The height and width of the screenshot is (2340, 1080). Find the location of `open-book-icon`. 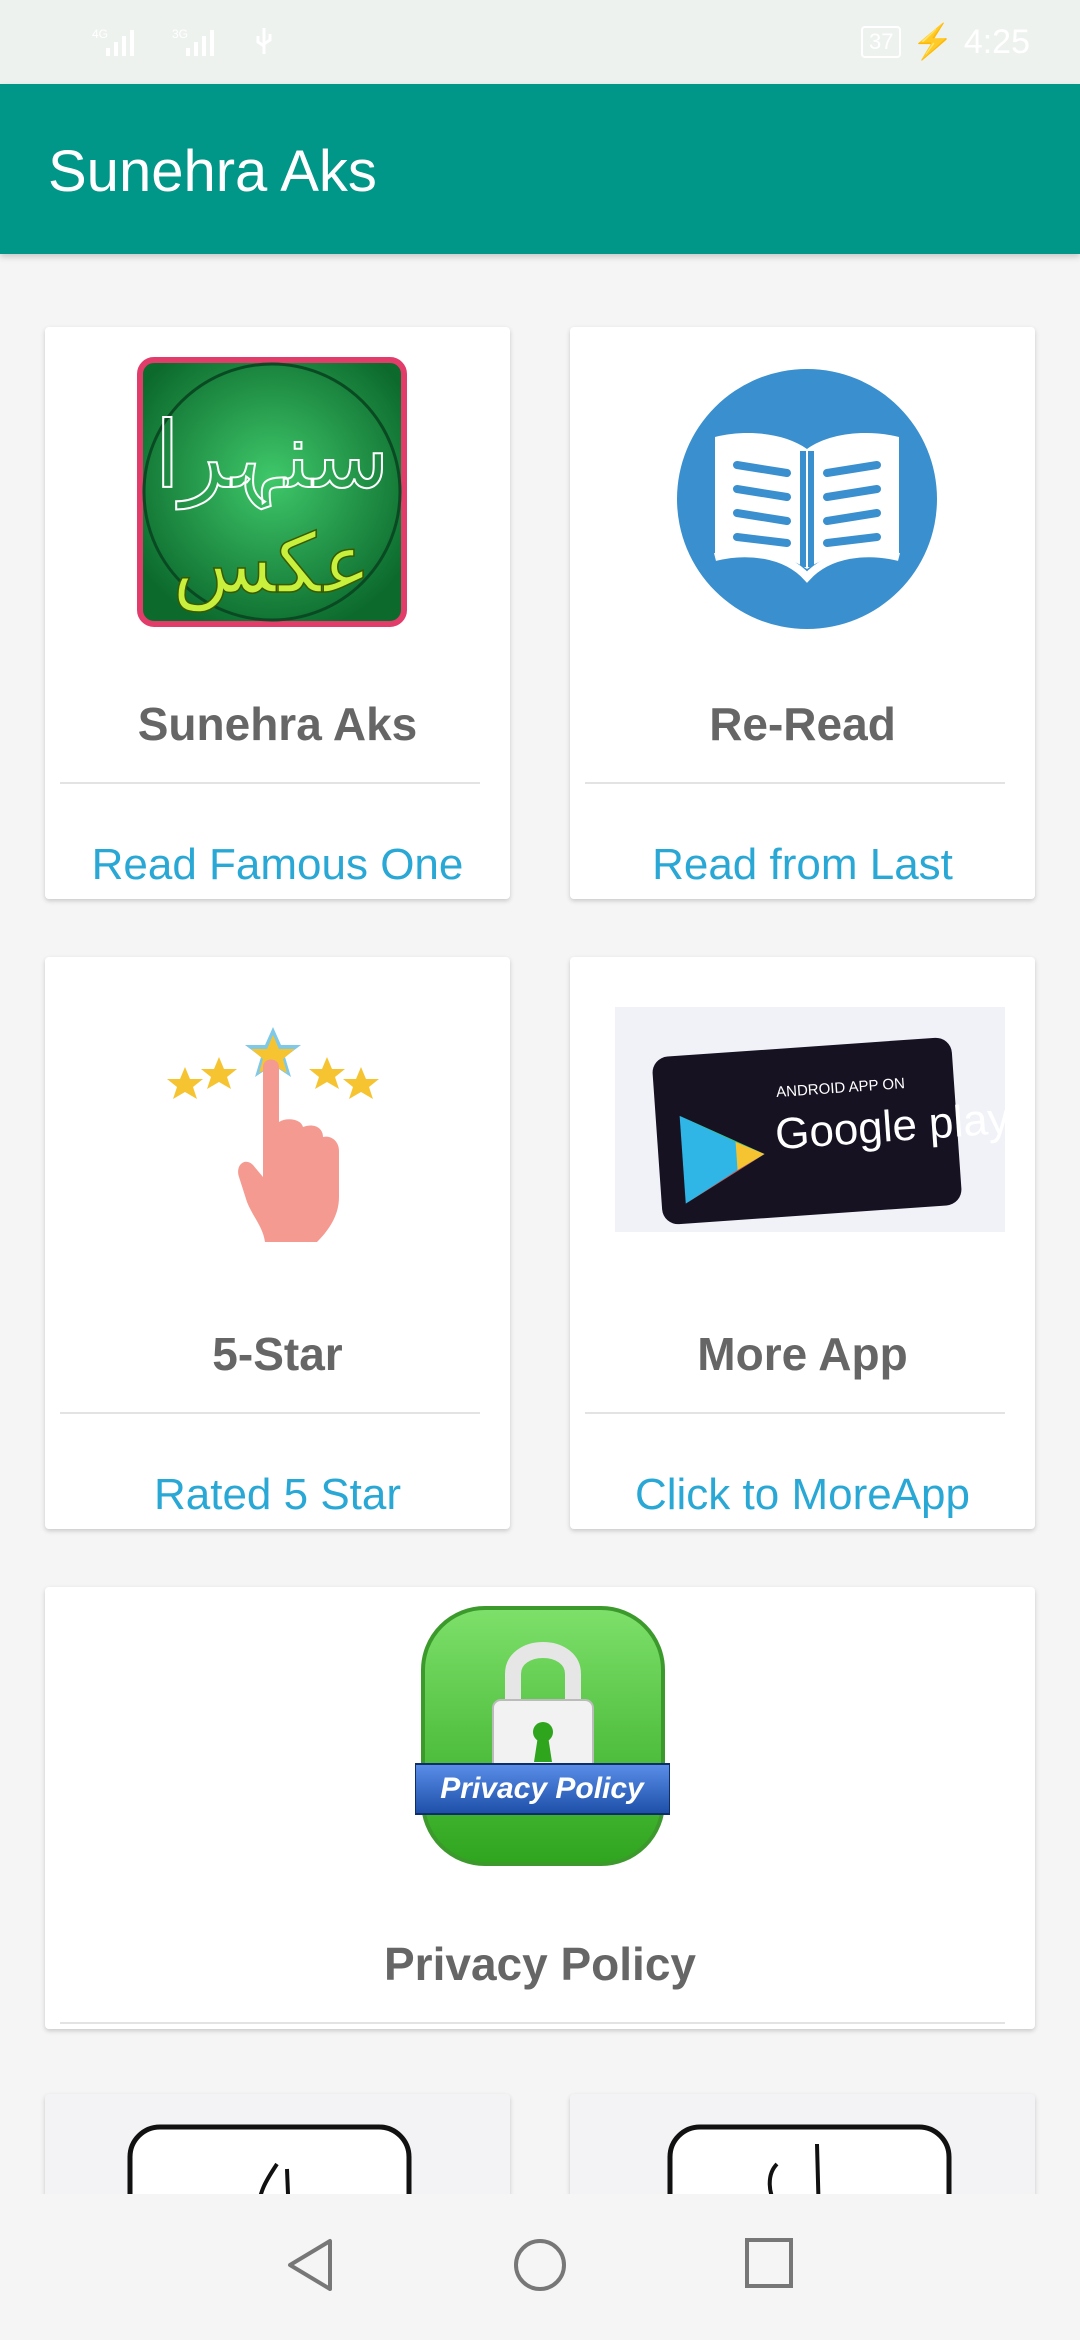

open-book-icon is located at coordinates (807, 499).